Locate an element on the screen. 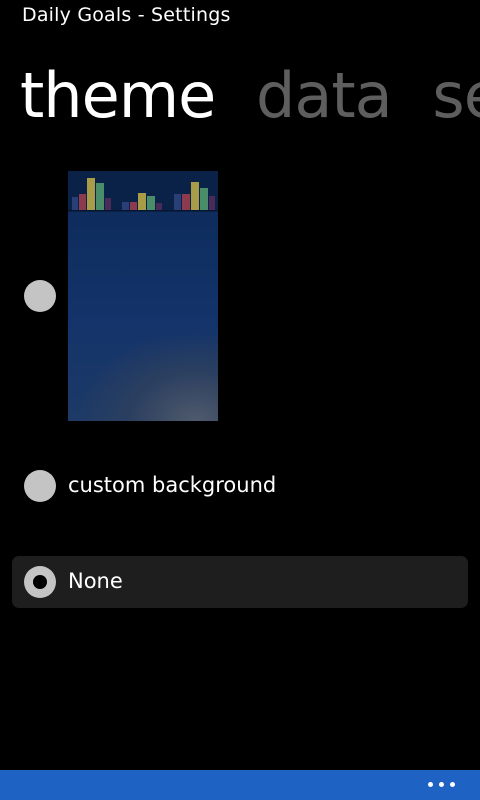 The height and width of the screenshot is (800, 480). pivot-header: theme data sec is located at coordinates (250, 96).